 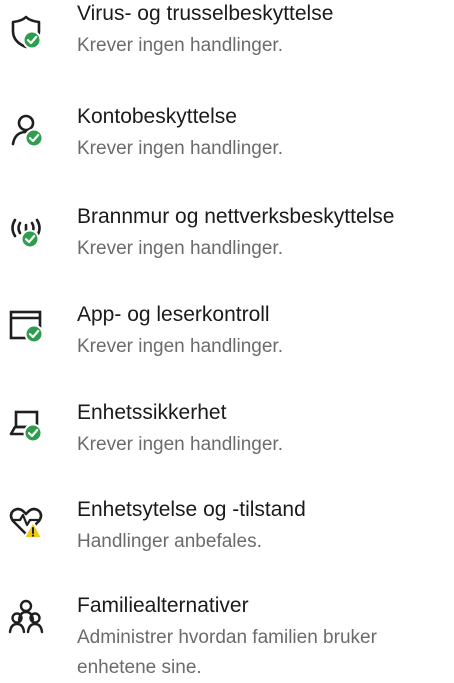 What do you see at coordinates (163, 605) in the screenshot?
I see `item-title: Familiealternativer` at bounding box center [163, 605].